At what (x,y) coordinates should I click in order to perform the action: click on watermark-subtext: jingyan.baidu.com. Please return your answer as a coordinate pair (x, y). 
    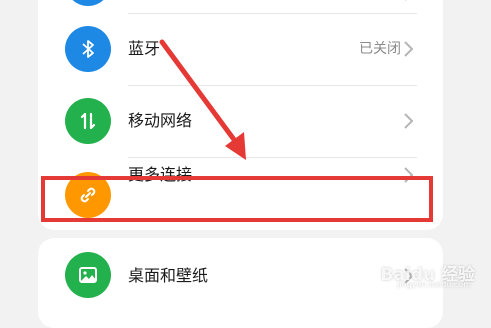
    Looking at the image, I should click on (434, 284).